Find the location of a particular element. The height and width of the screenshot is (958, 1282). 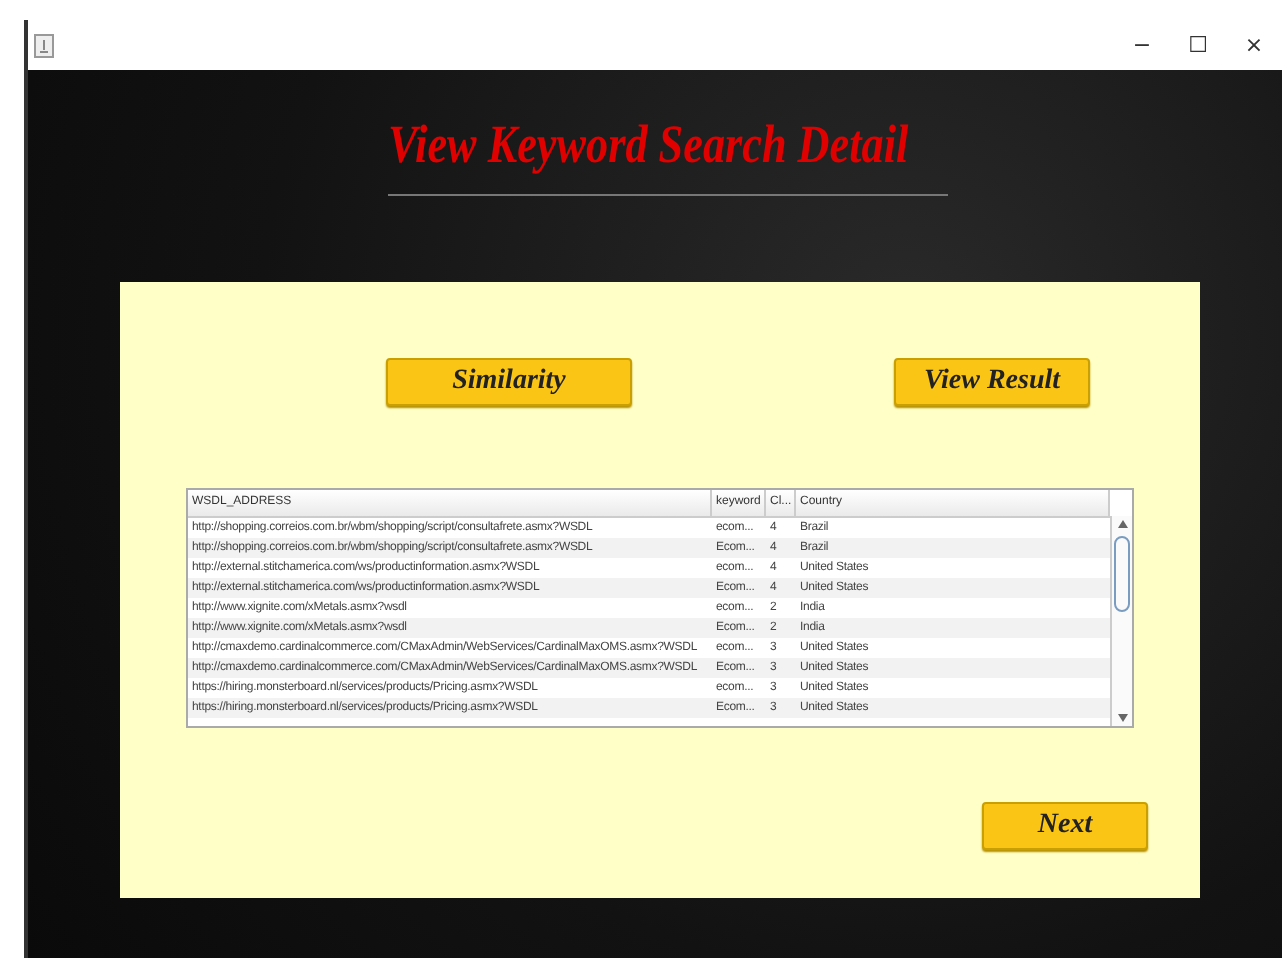

close-button: × is located at coordinates (1254, 45).